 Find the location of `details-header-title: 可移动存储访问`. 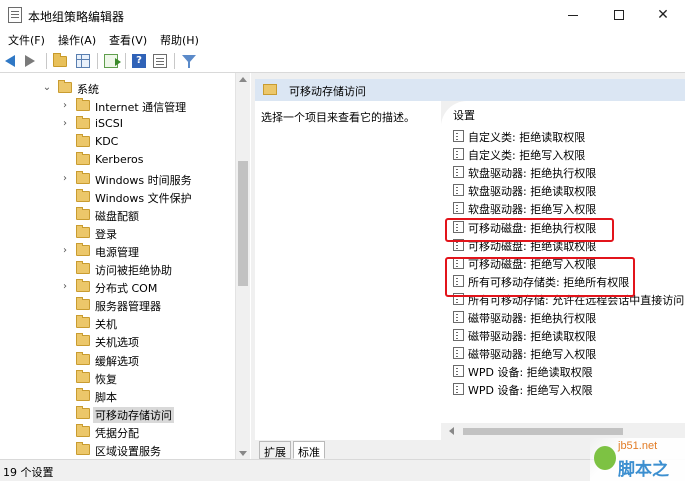

details-header-title: 可移动存储访问 is located at coordinates (327, 91).